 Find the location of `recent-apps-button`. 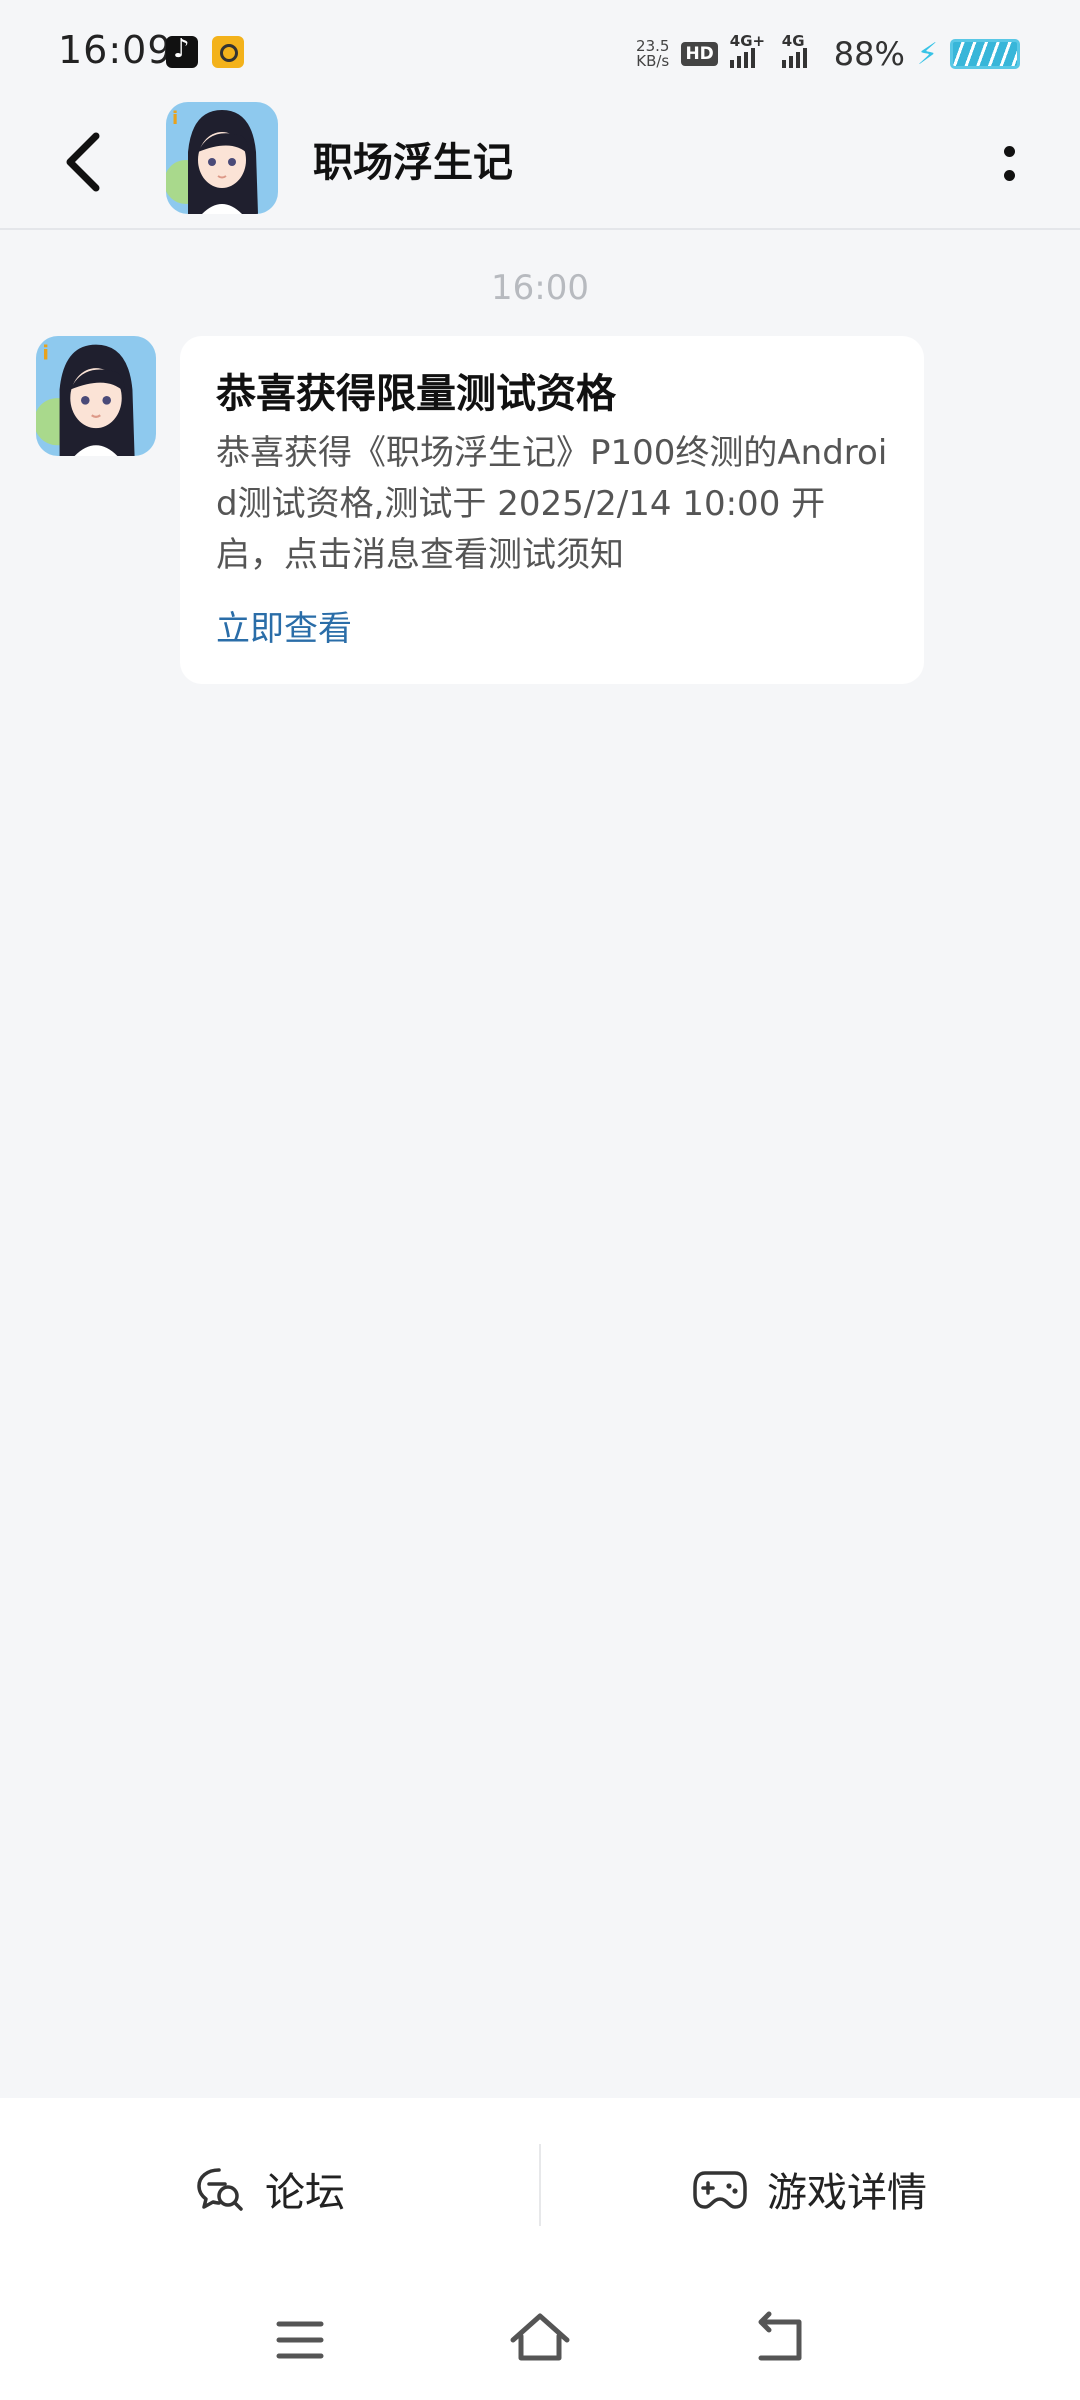

recent-apps-button is located at coordinates (300, 2340).